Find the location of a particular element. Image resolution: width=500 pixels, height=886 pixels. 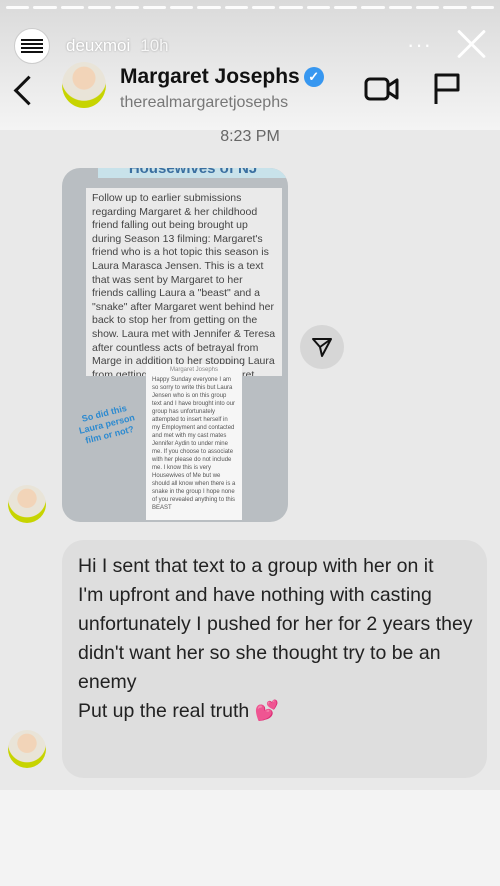

share-button is located at coordinates (322, 347).